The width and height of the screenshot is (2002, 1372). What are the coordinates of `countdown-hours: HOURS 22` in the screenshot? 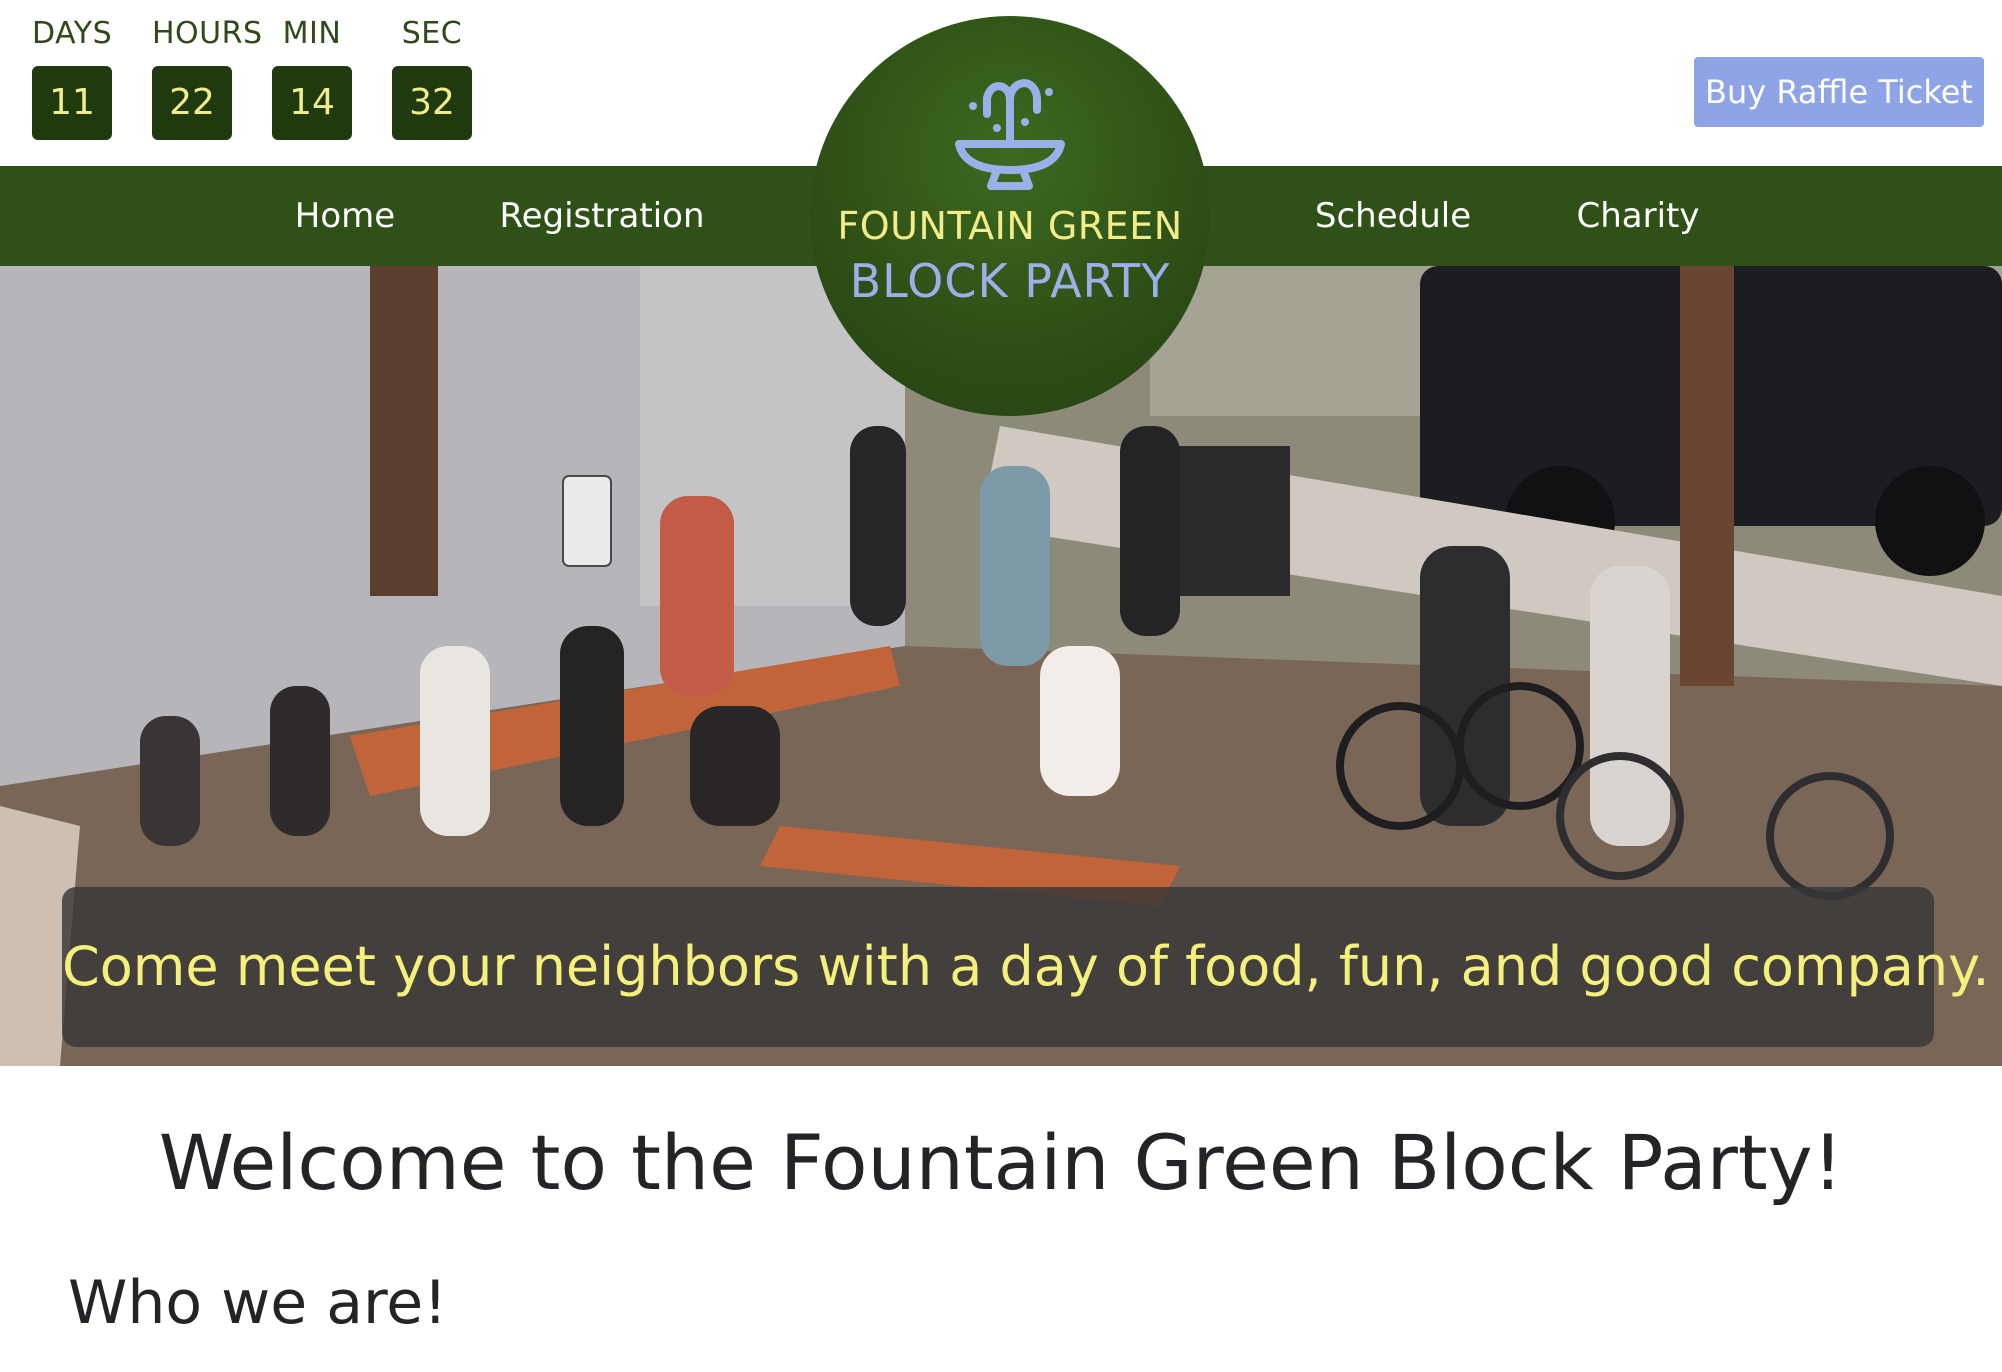 It's located at (207, 77).